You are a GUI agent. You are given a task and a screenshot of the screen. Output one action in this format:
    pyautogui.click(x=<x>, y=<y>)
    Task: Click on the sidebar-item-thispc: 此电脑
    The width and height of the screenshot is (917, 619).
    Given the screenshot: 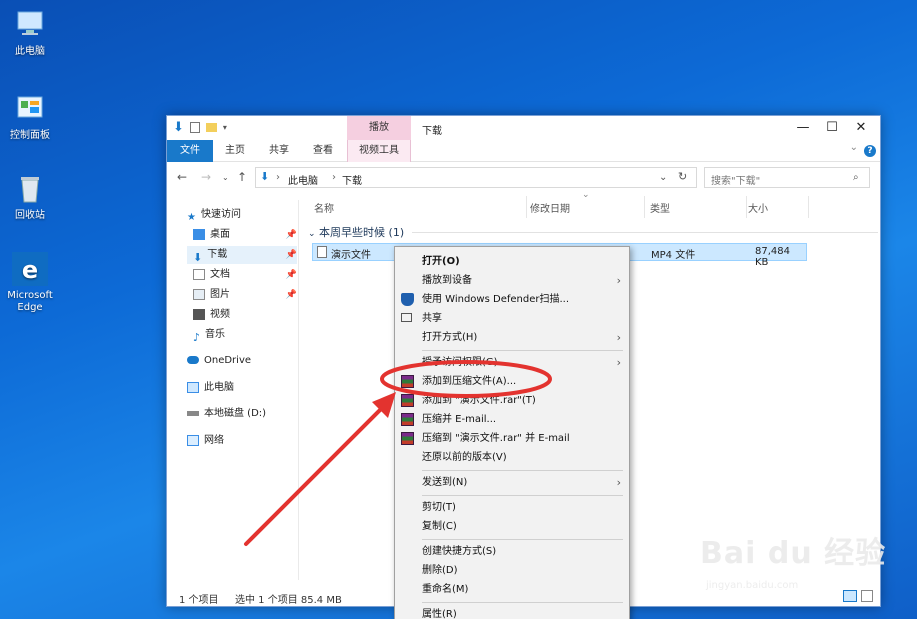 What is the action you would take?
    pyautogui.click(x=242, y=388)
    